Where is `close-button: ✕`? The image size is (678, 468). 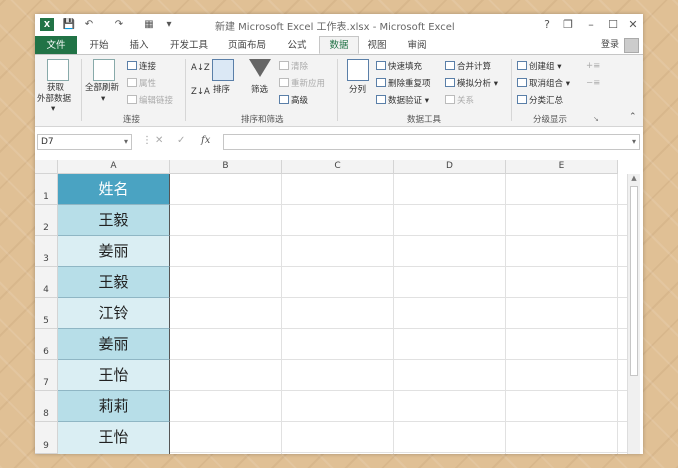 close-button: ✕ is located at coordinates (633, 25).